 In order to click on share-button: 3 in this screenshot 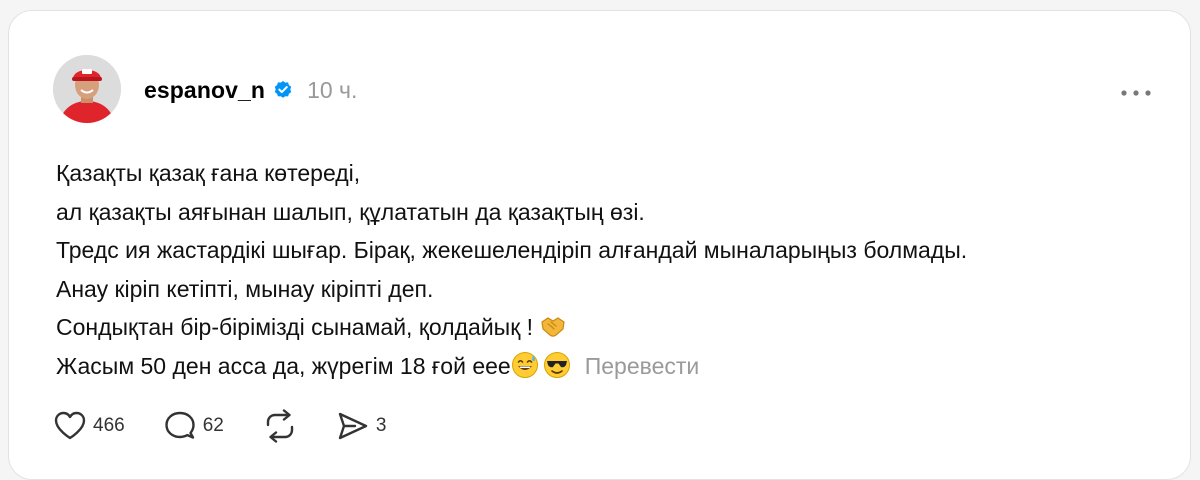, I will do `click(361, 426)`.